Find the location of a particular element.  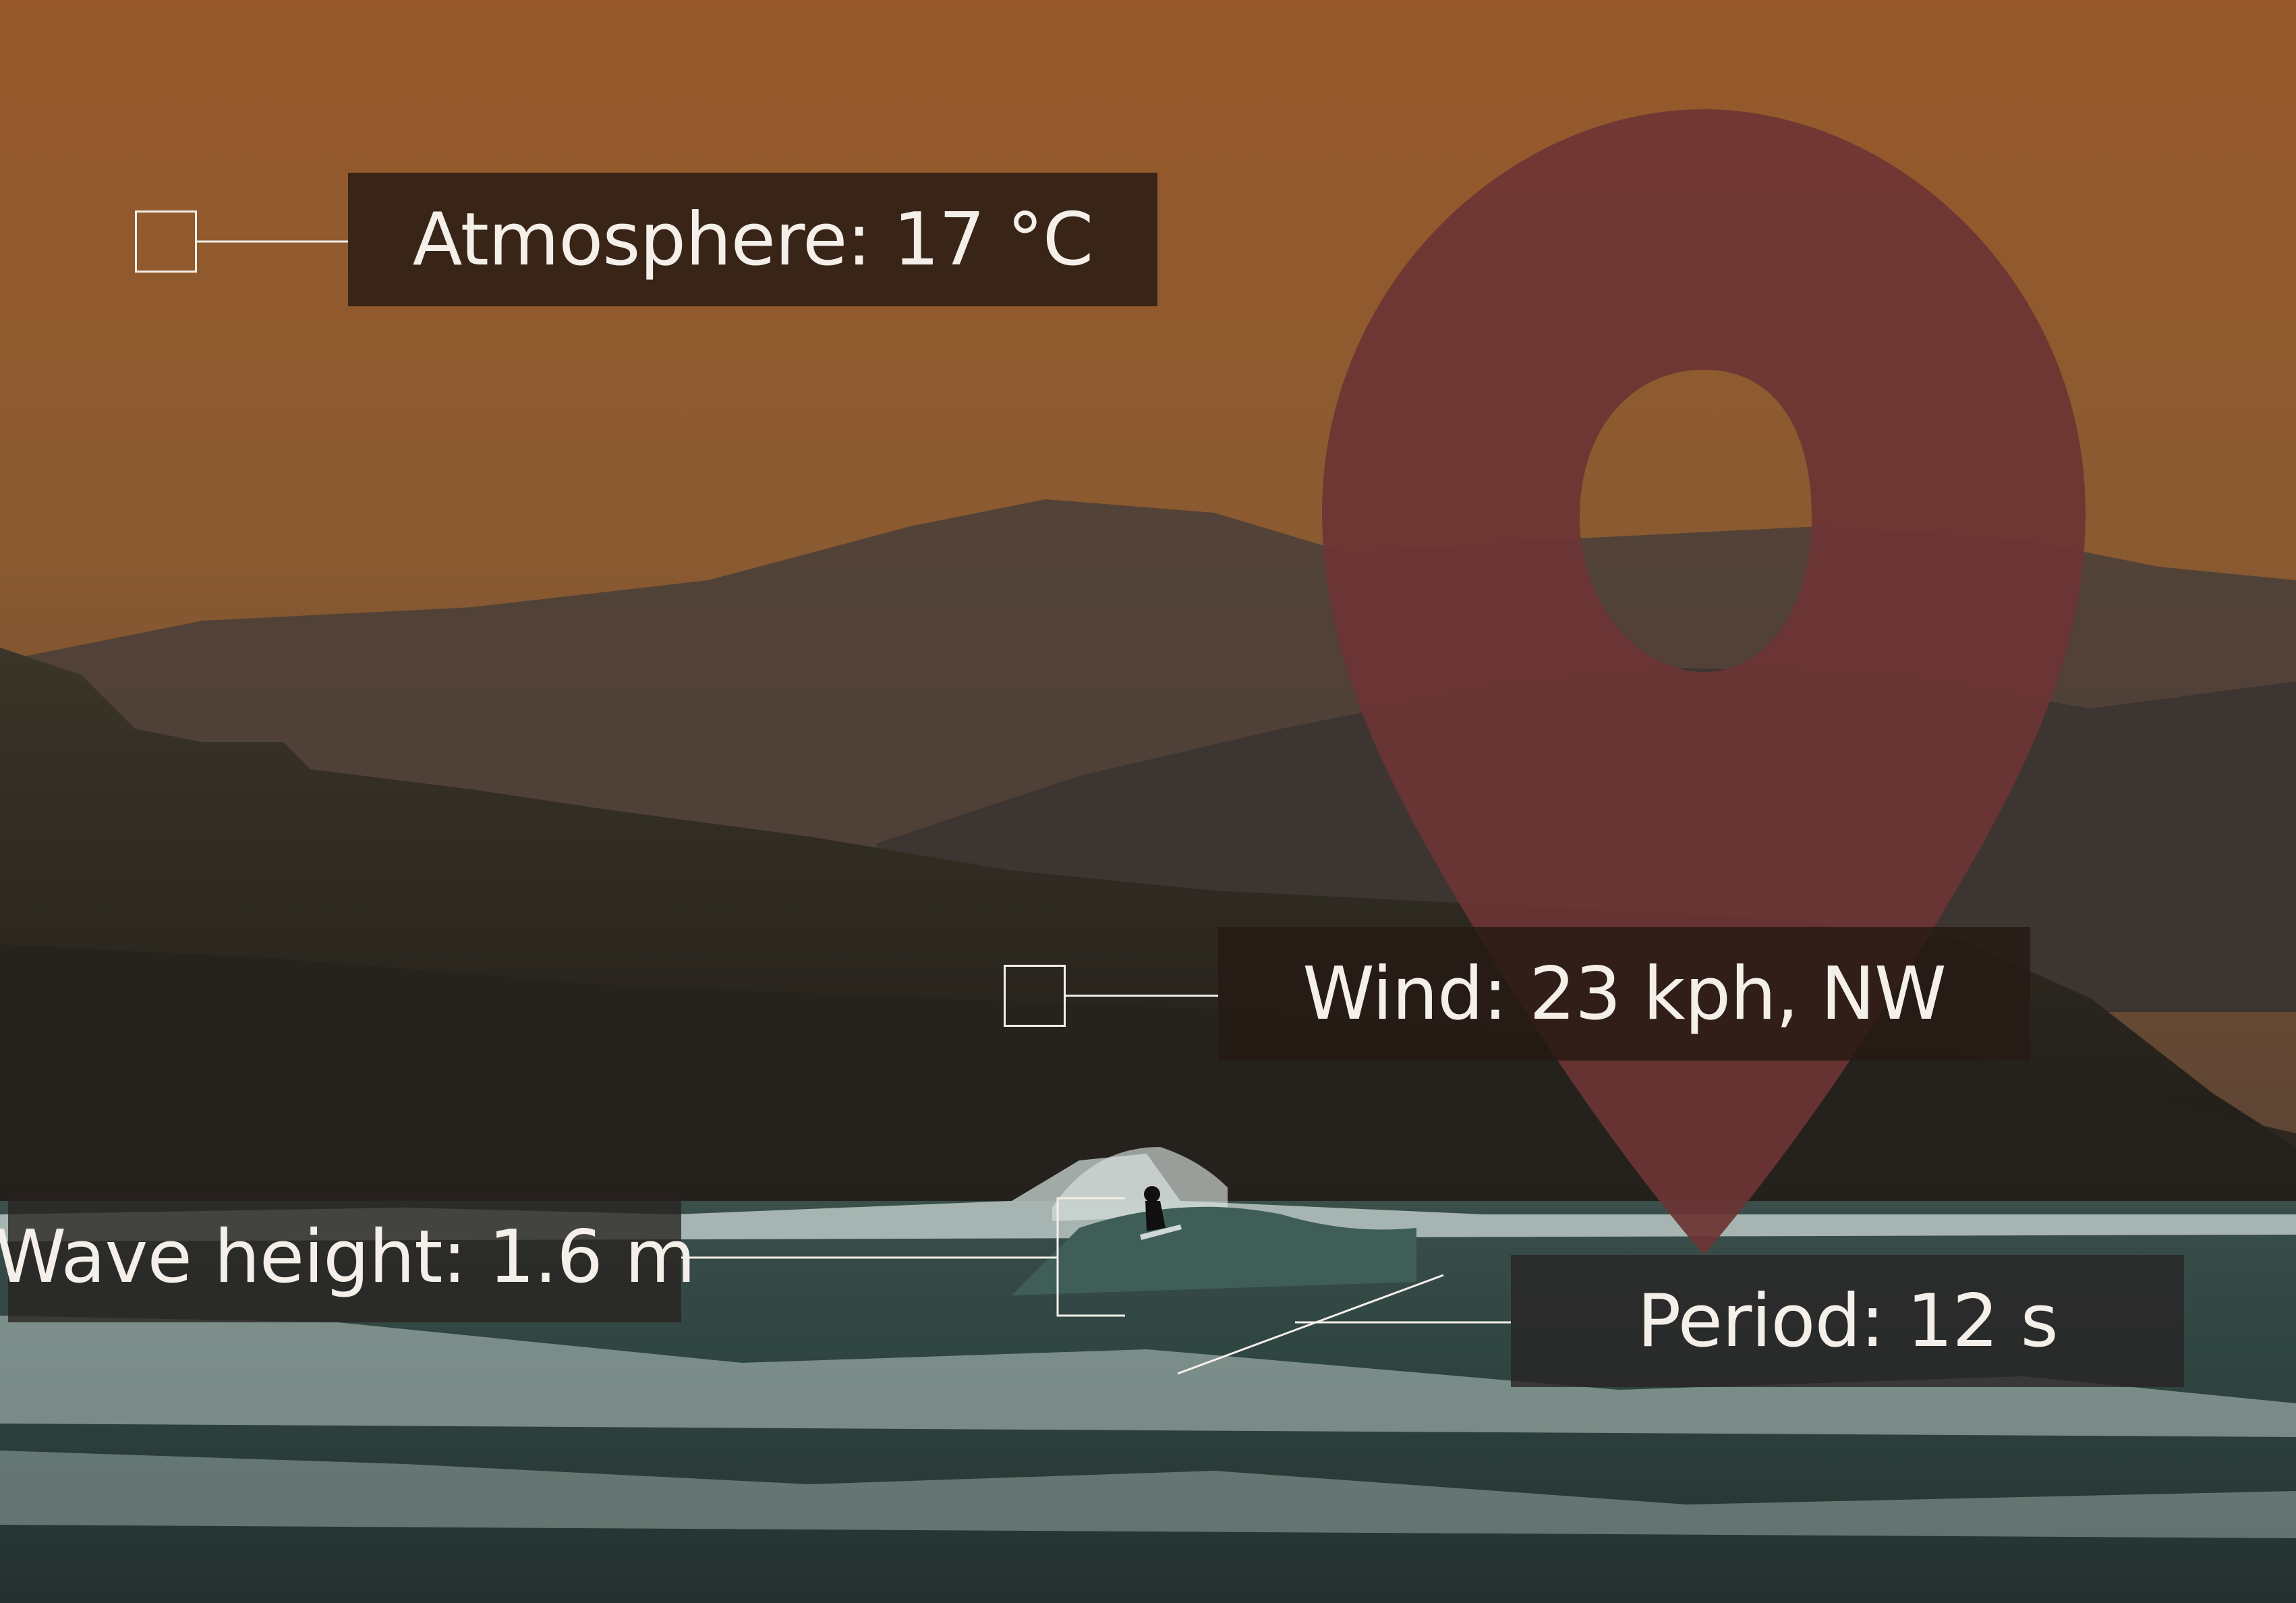

wind-callout: Wind: 23 kph, NW is located at coordinates (1624, 994).